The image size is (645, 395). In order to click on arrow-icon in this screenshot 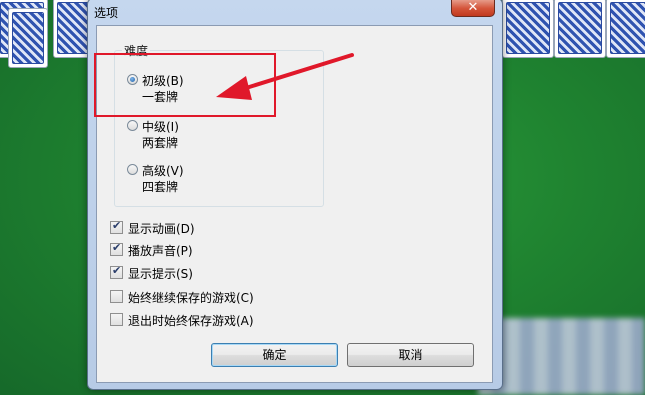, I will do `click(285, 76)`.